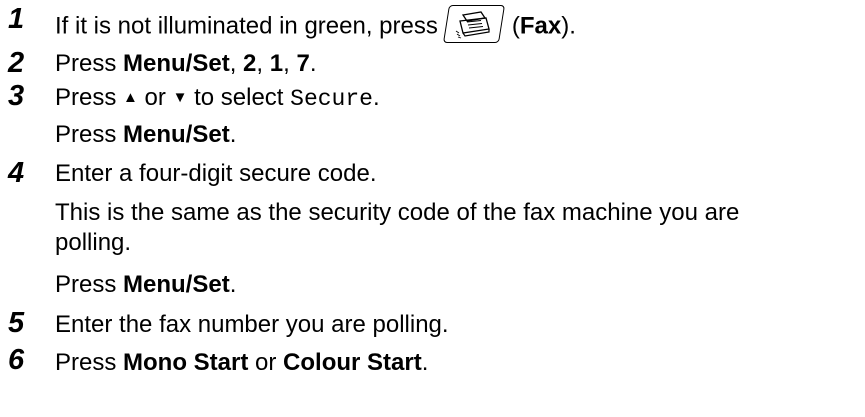 This screenshot has width=865, height=417. Describe the element at coordinates (180, 97) in the screenshot. I see `down-arrow-icon: ▼` at that location.